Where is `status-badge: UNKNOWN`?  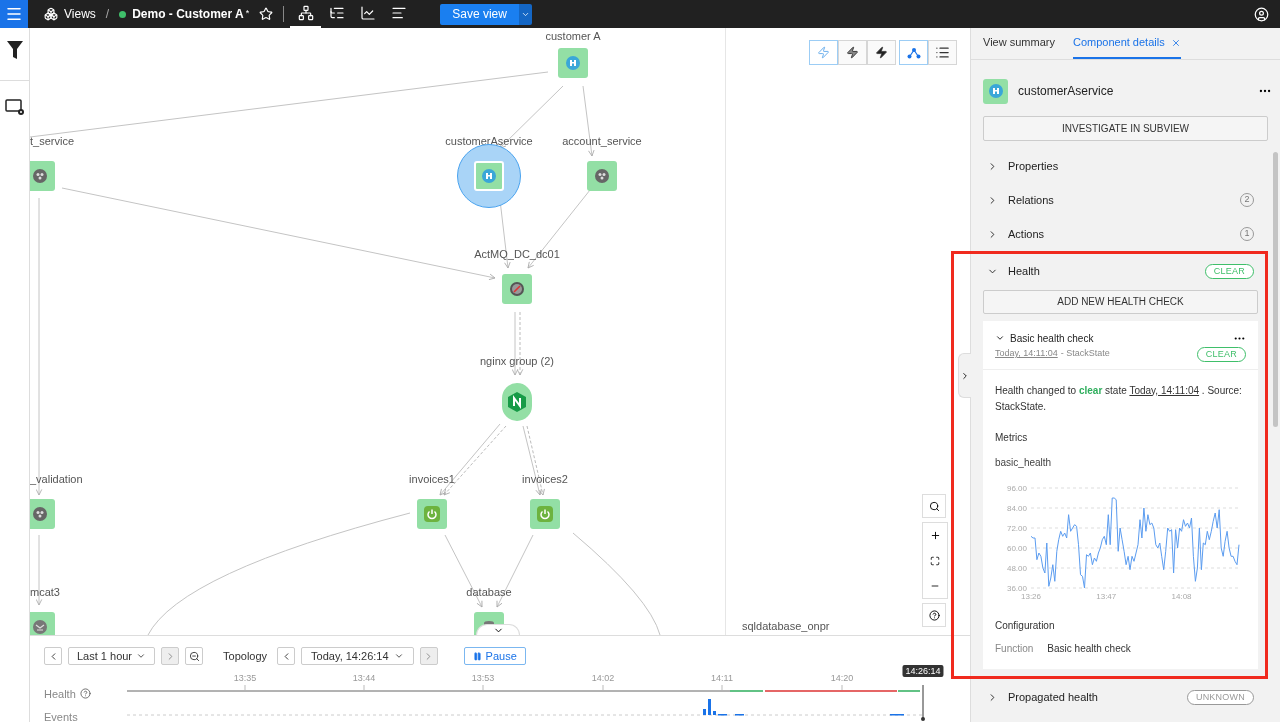
status-badge: UNKNOWN is located at coordinates (1220, 697).